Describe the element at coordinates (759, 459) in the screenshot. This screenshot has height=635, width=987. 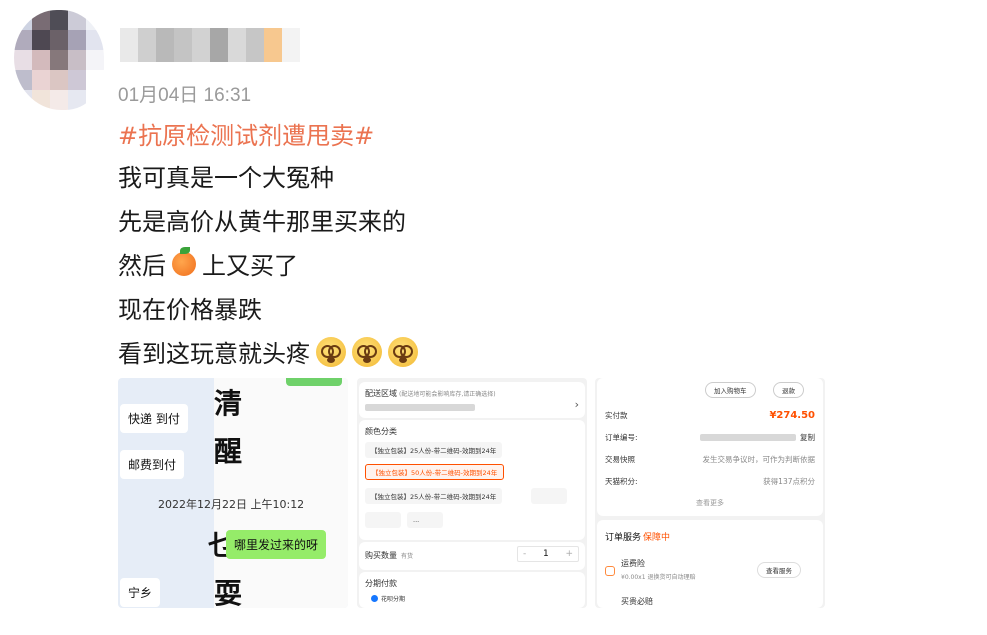
I see `snapshot-value: 发生交易争议时，可作为判断依据` at that location.